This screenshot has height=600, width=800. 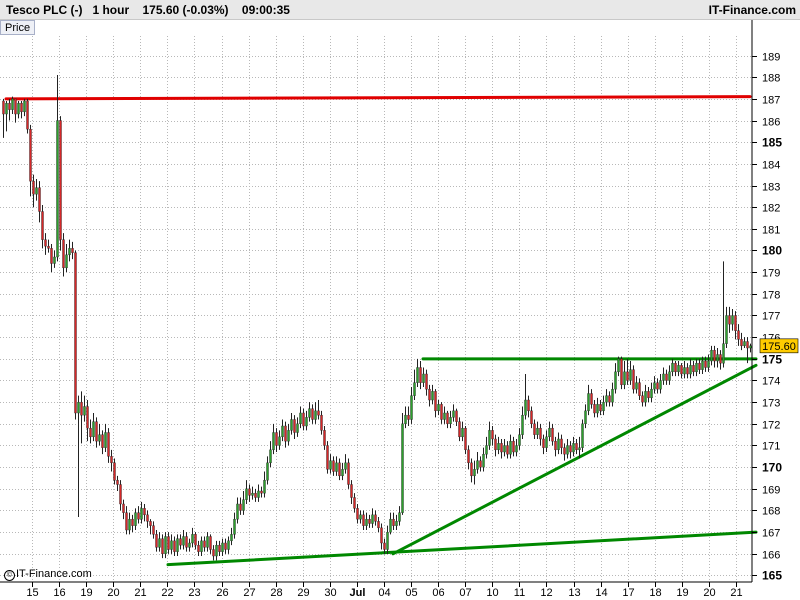 What do you see at coordinates (771, 231) in the screenshot?
I see `tick-label-y: 181` at bounding box center [771, 231].